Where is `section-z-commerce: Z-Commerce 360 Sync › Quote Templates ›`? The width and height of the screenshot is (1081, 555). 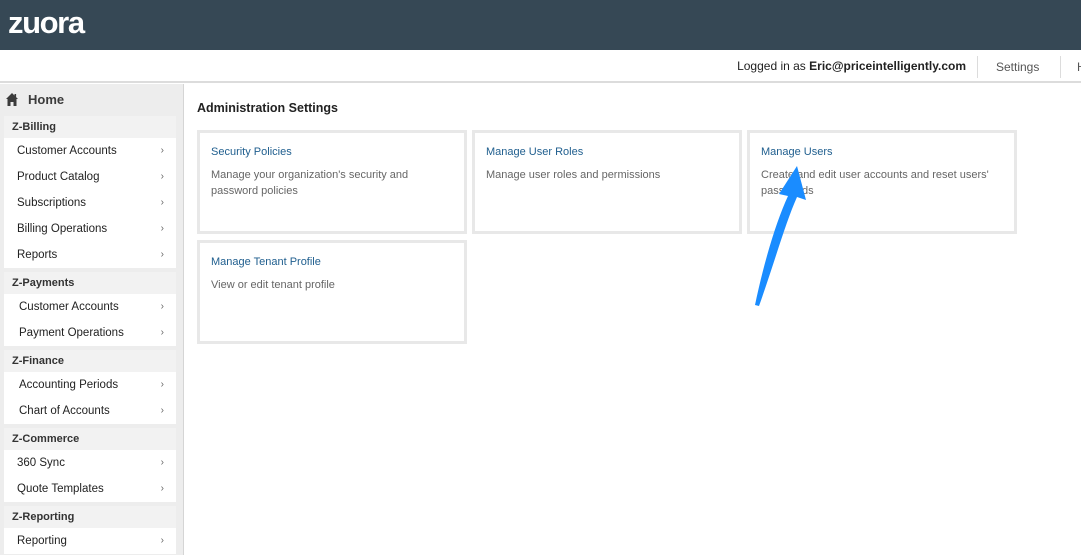
section-z-commerce: Z-Commerce 360 Sync › Quote Templates › is located at coordinates (90, 465).